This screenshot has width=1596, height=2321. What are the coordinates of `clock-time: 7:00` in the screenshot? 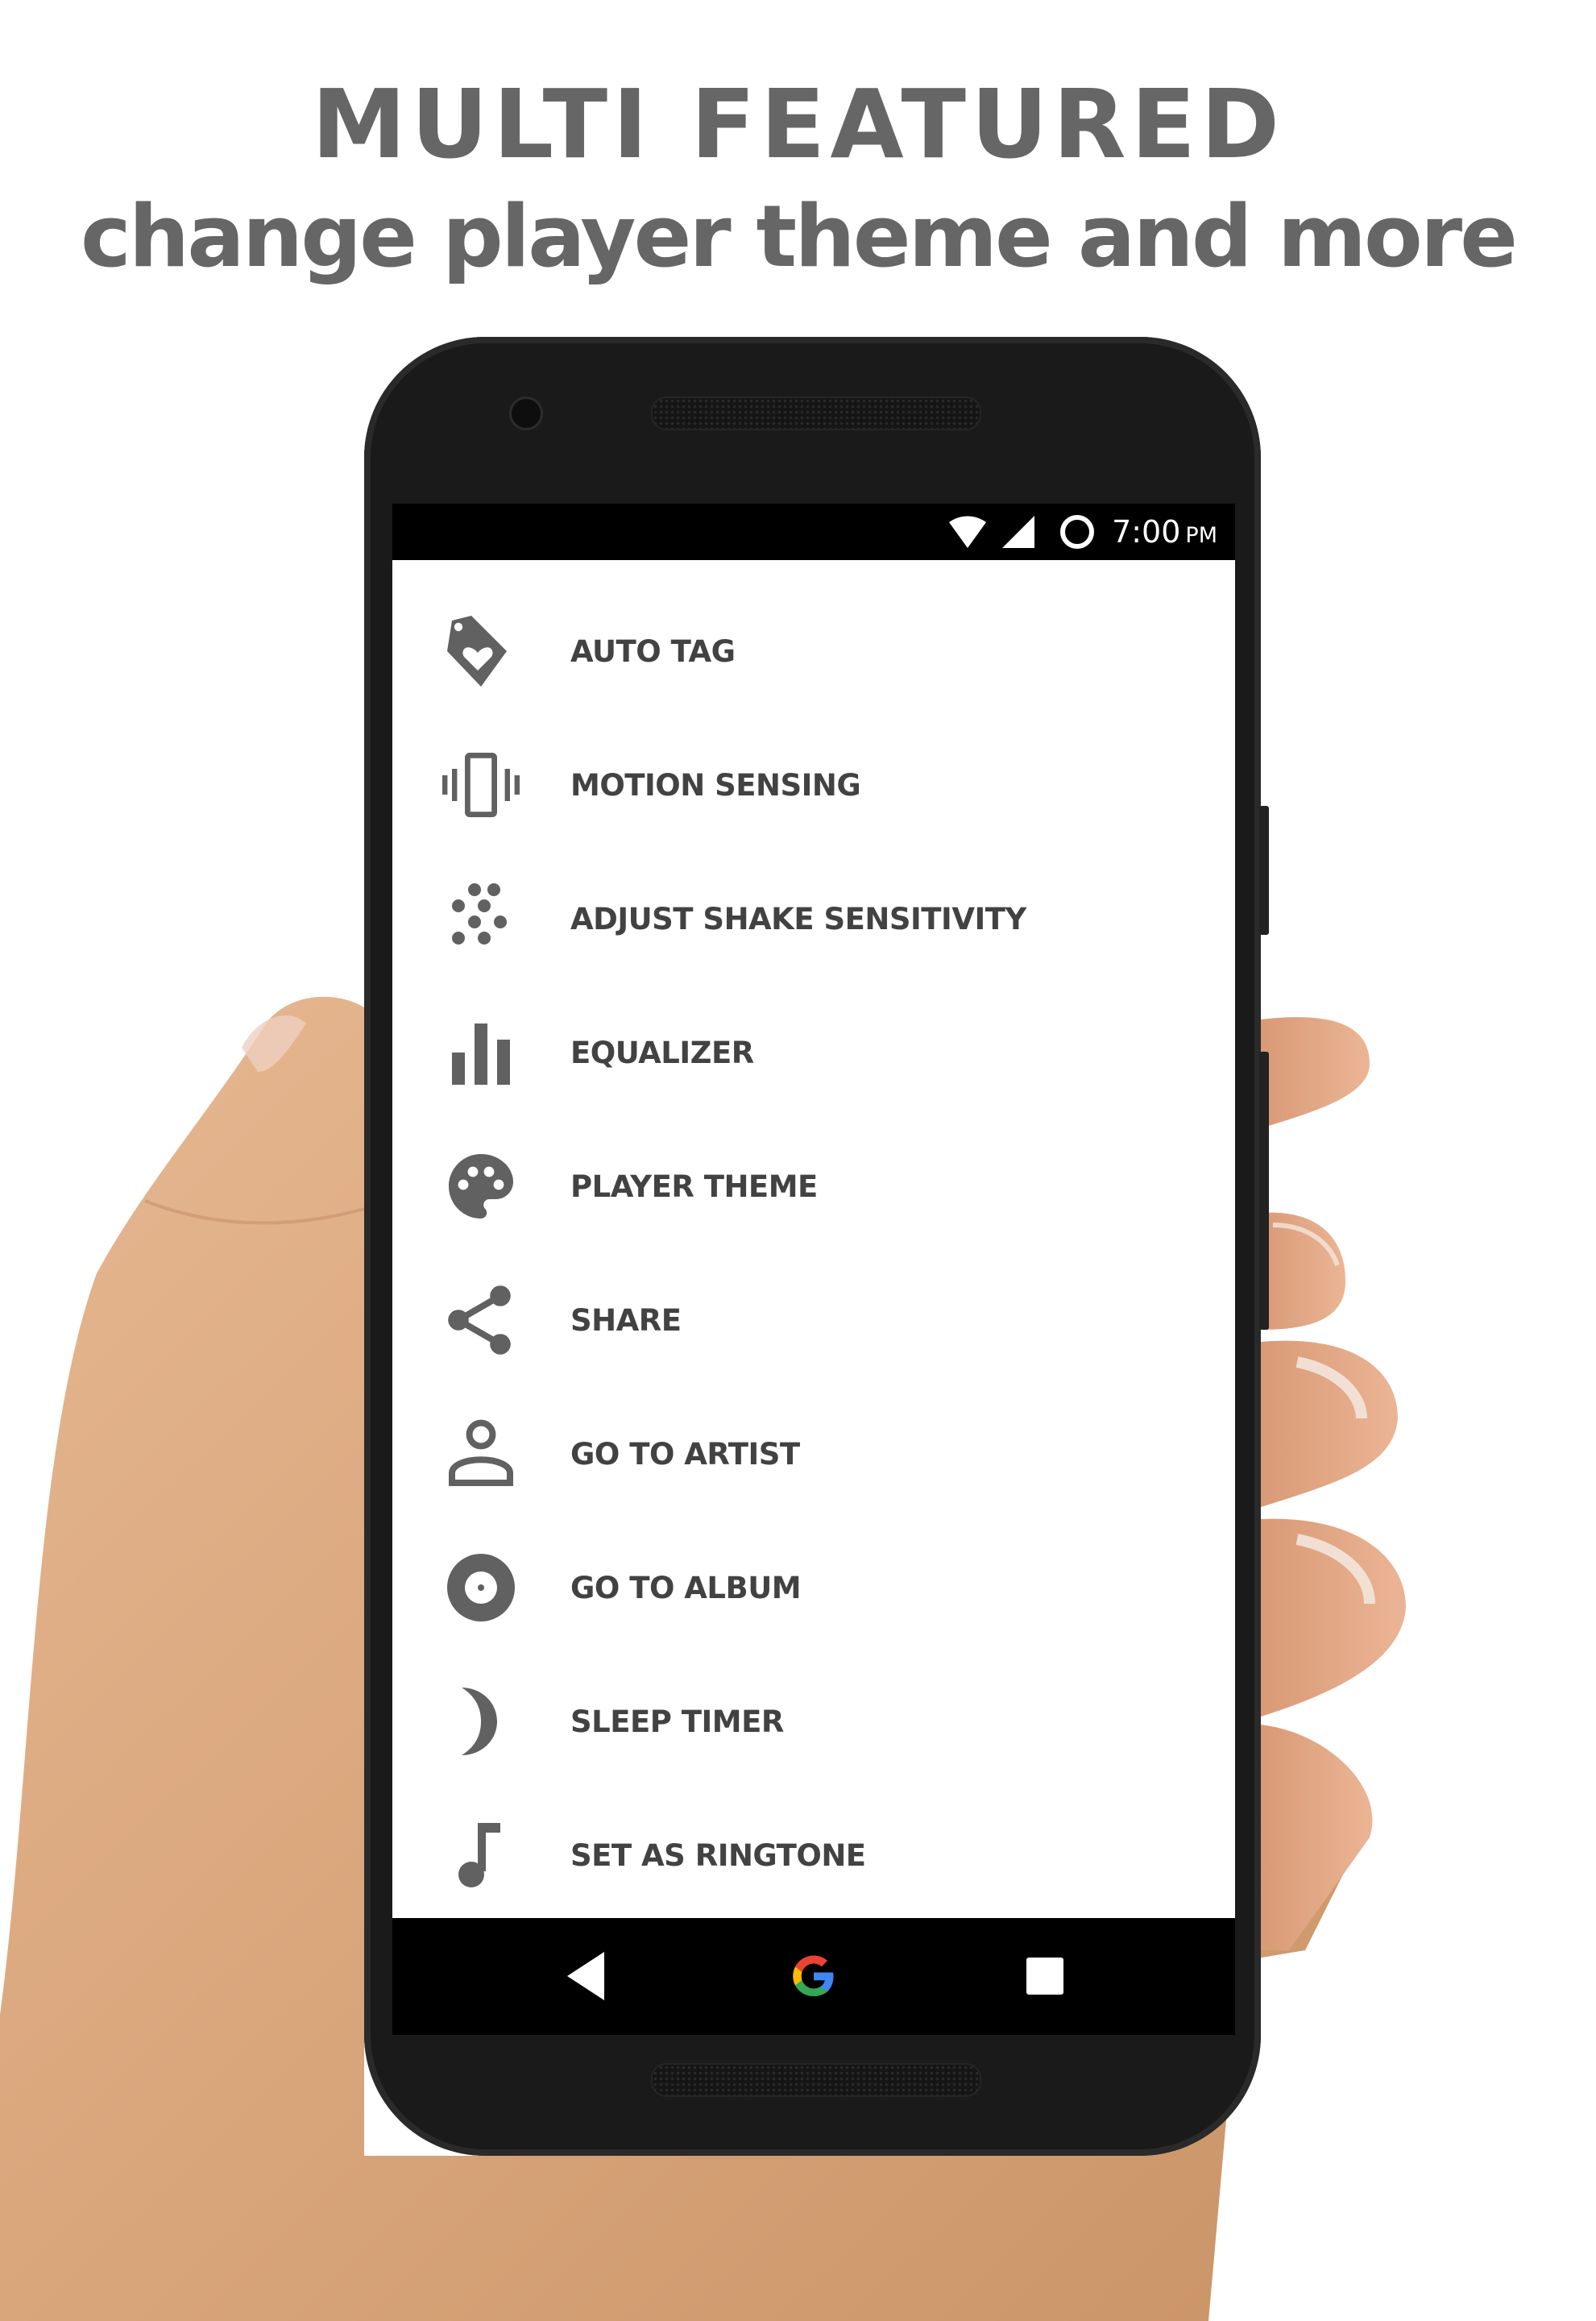 It's located at (1146, 532).